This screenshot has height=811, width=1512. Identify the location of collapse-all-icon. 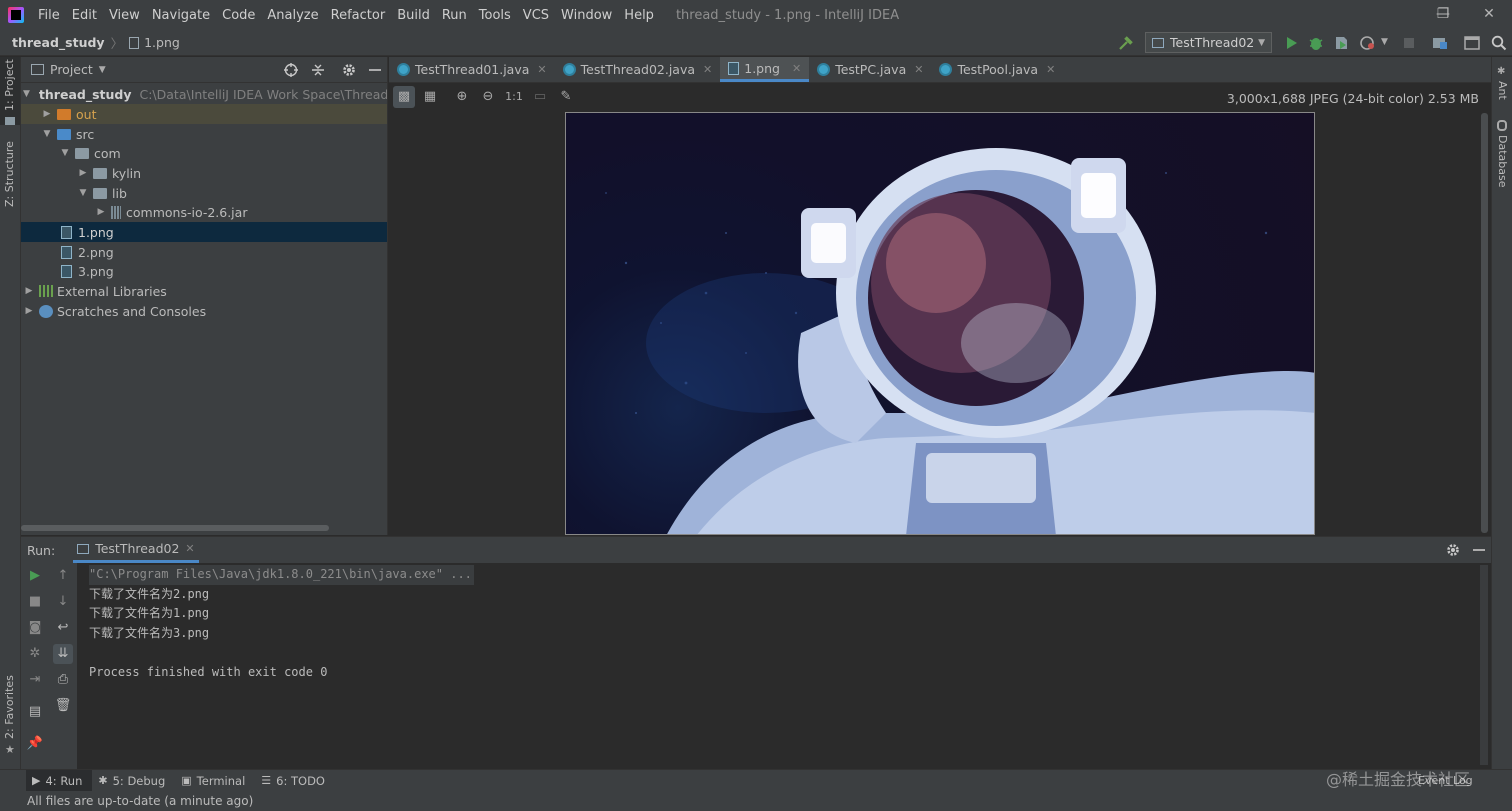
(318, 70).